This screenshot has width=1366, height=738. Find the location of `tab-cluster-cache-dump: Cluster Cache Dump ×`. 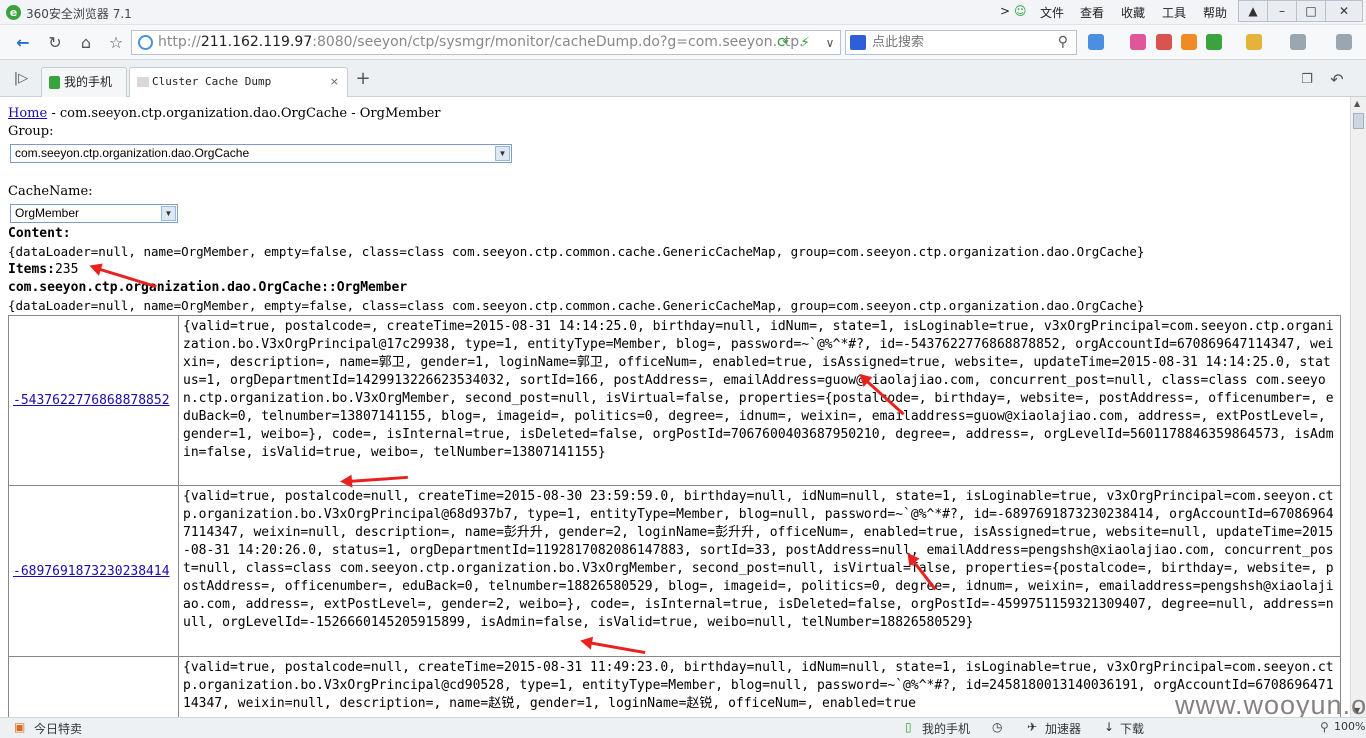

tab-cluster-cache-dump: Cluster Cache Dump × is located at coordinates (238, 82).